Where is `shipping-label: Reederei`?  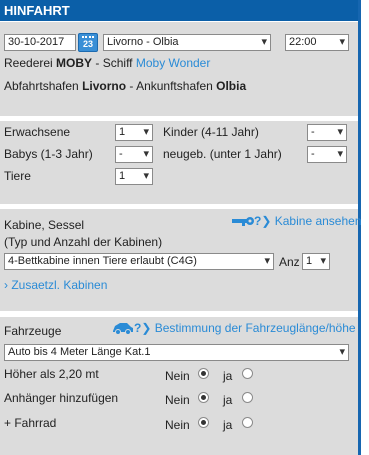 shipping-label: Reederei is located at coordinates (28, 63).